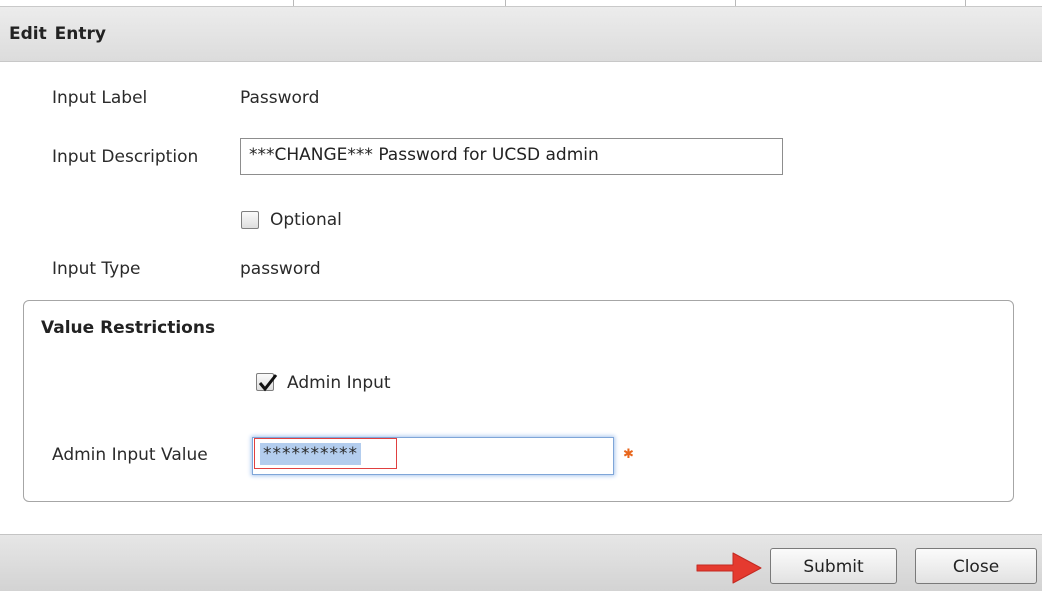  I want to click on top-strip, so click(521, 3).